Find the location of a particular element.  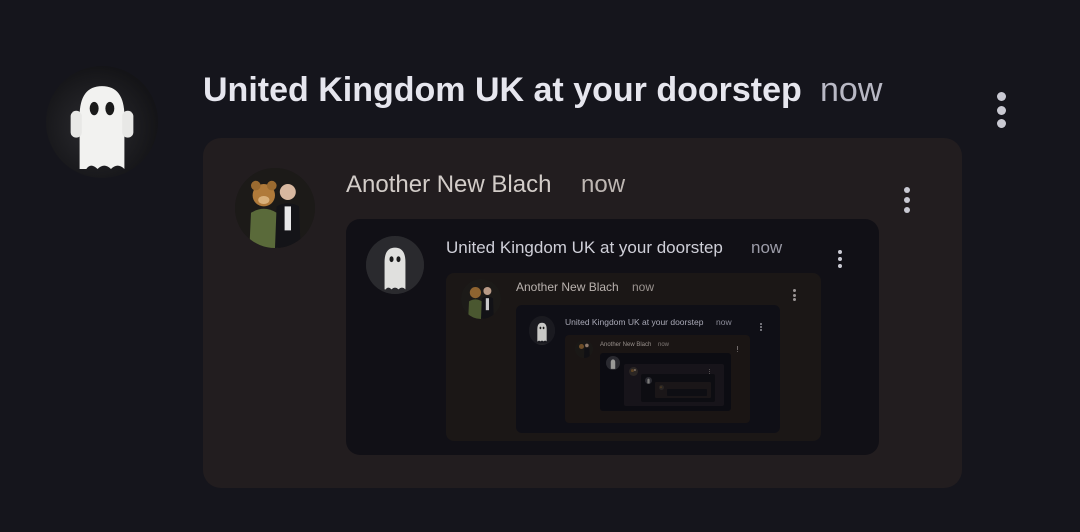

quoted-post-card is located at coordinates (687, 392).